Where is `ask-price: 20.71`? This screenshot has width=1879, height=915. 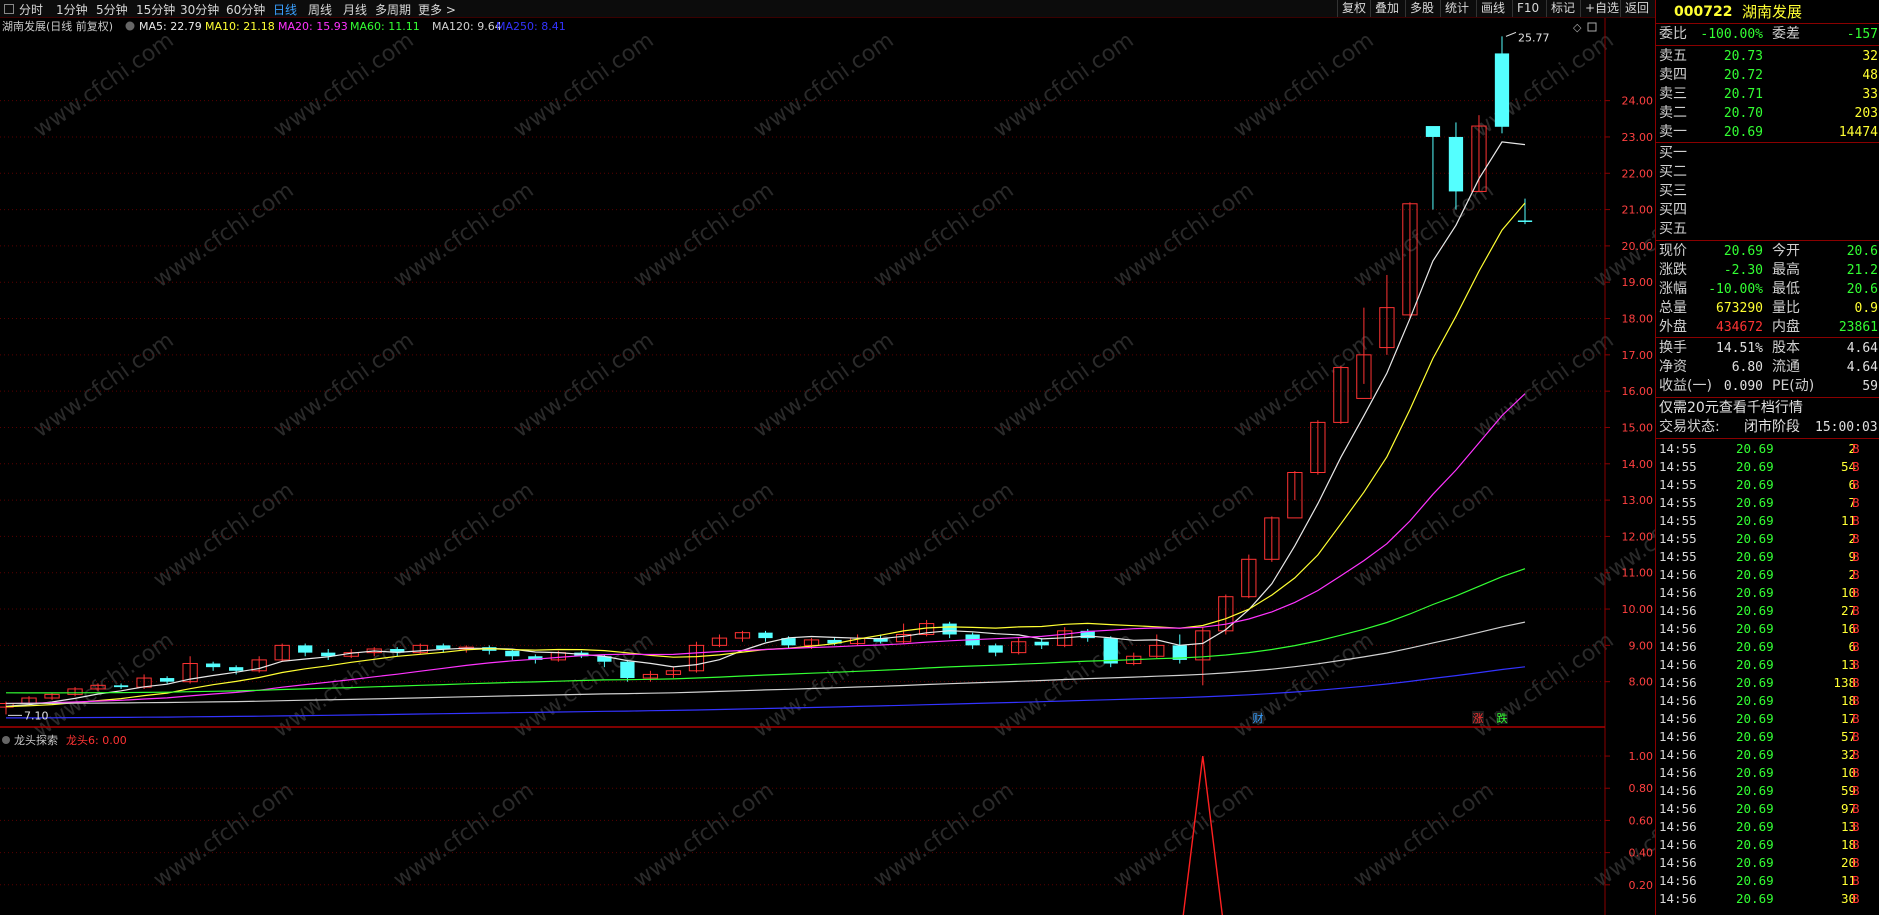 ask-price: 20.71 is located at coordinates (1743, 94).